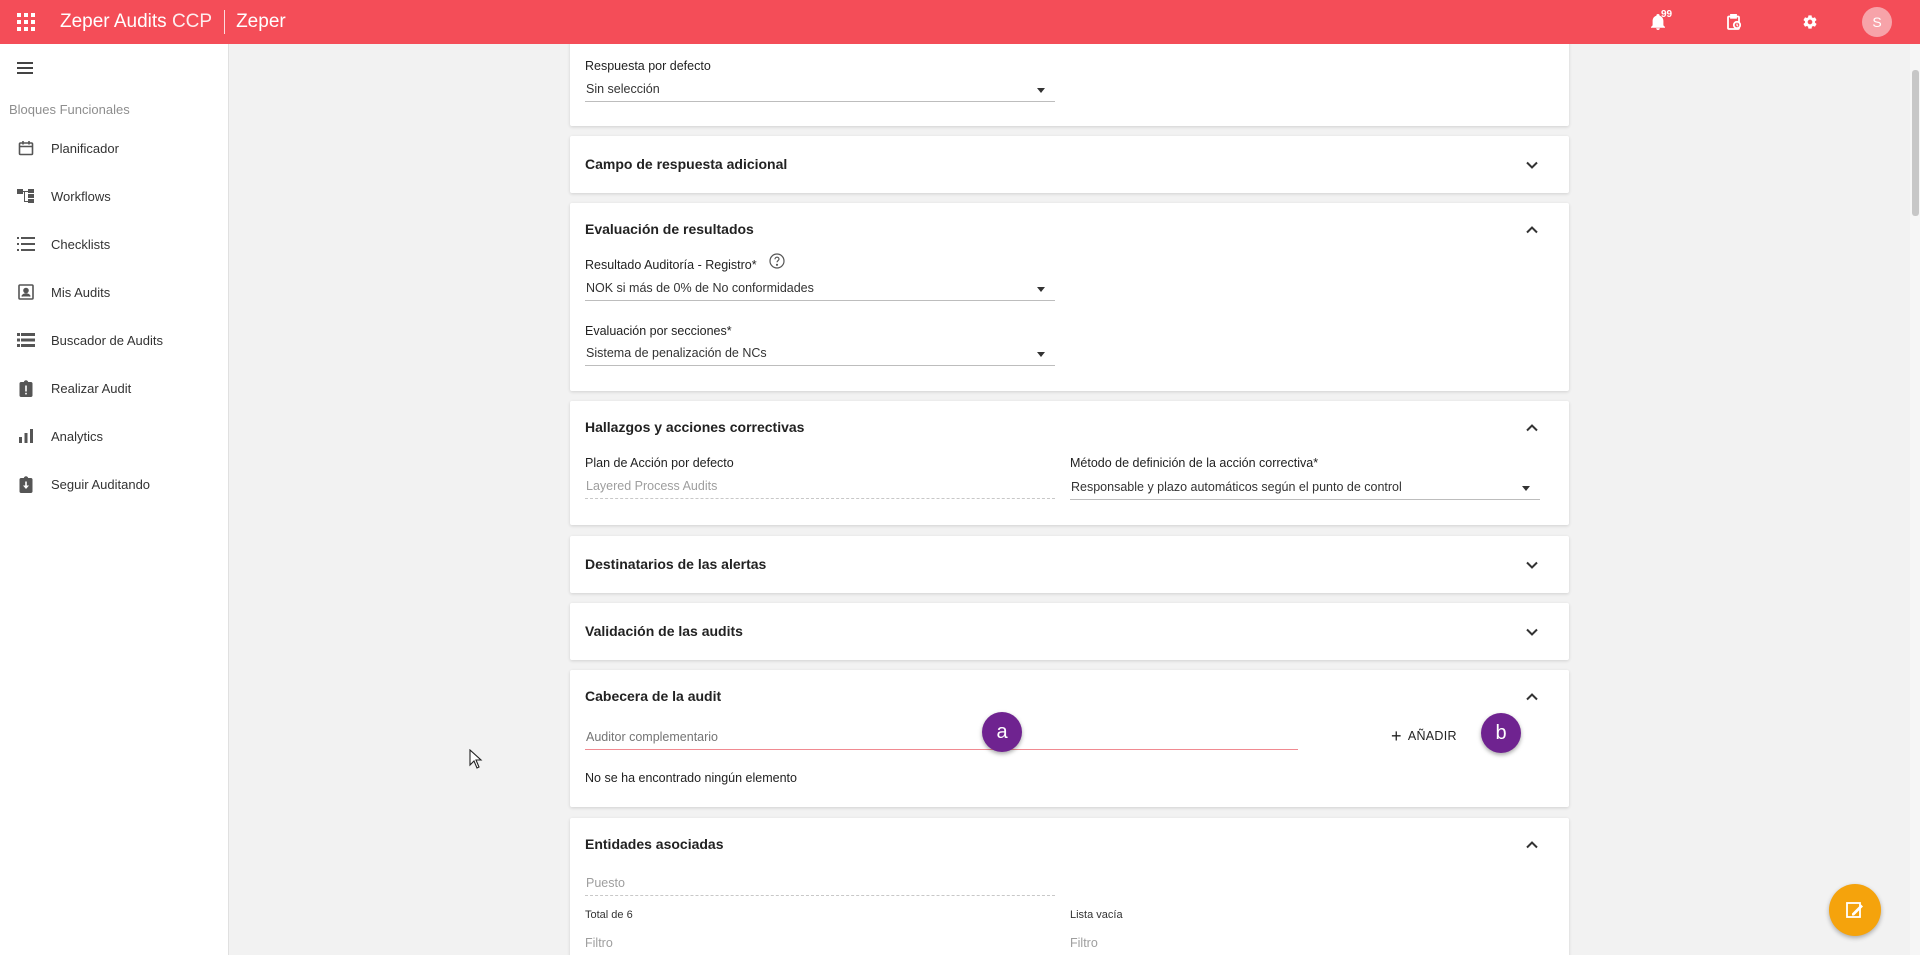 This screenshot has width=1920, height=955. What do you see at coordinates (1915, 143) in the screenshot?
I see `scrollbar-thumb` at bounding box center [1915, 143].